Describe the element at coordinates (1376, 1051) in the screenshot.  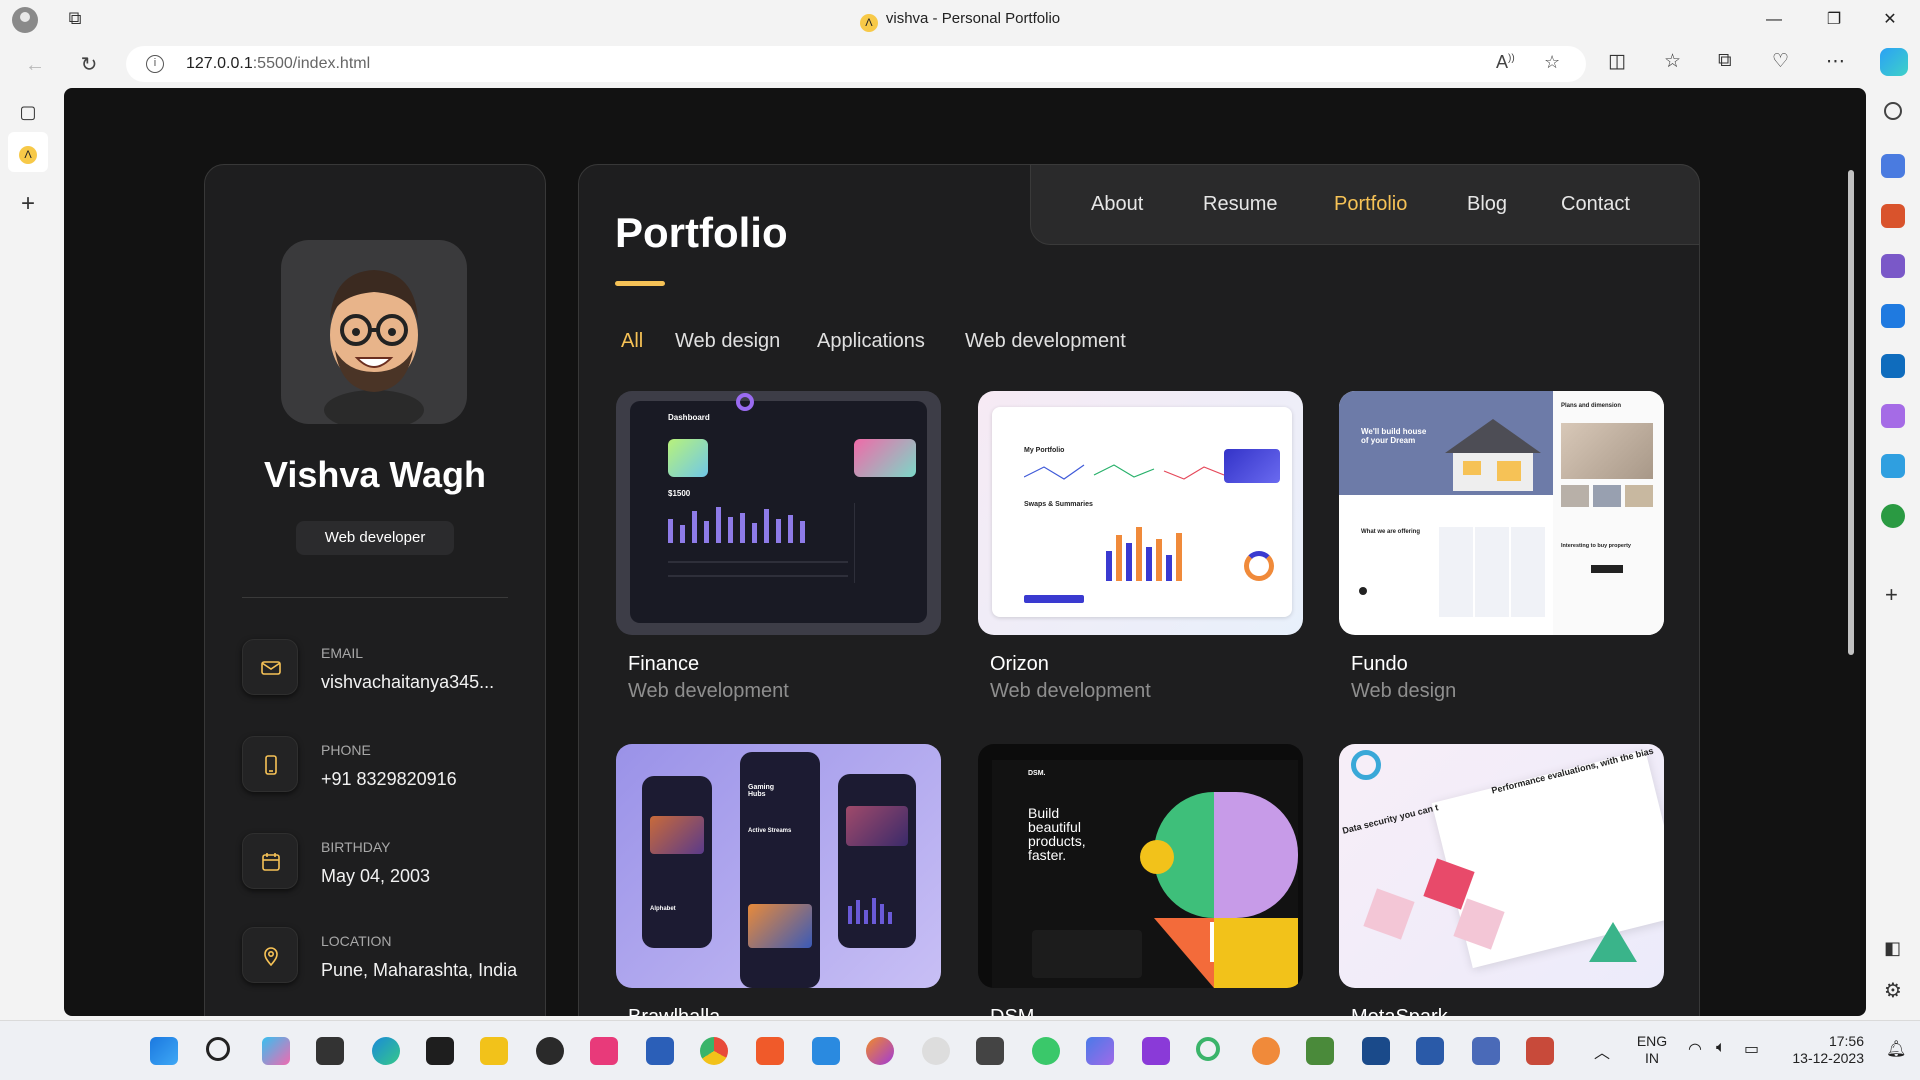
I see `app-icon-chart` at that location.